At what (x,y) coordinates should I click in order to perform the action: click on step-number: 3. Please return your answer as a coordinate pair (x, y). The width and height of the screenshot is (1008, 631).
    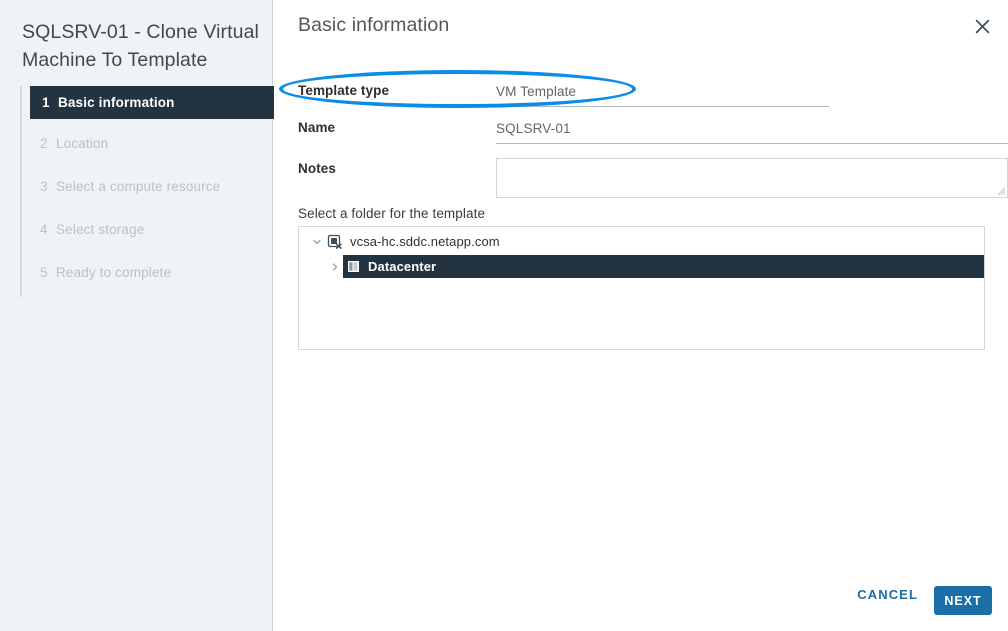
    Looking at the image, I should click on (44, 186).